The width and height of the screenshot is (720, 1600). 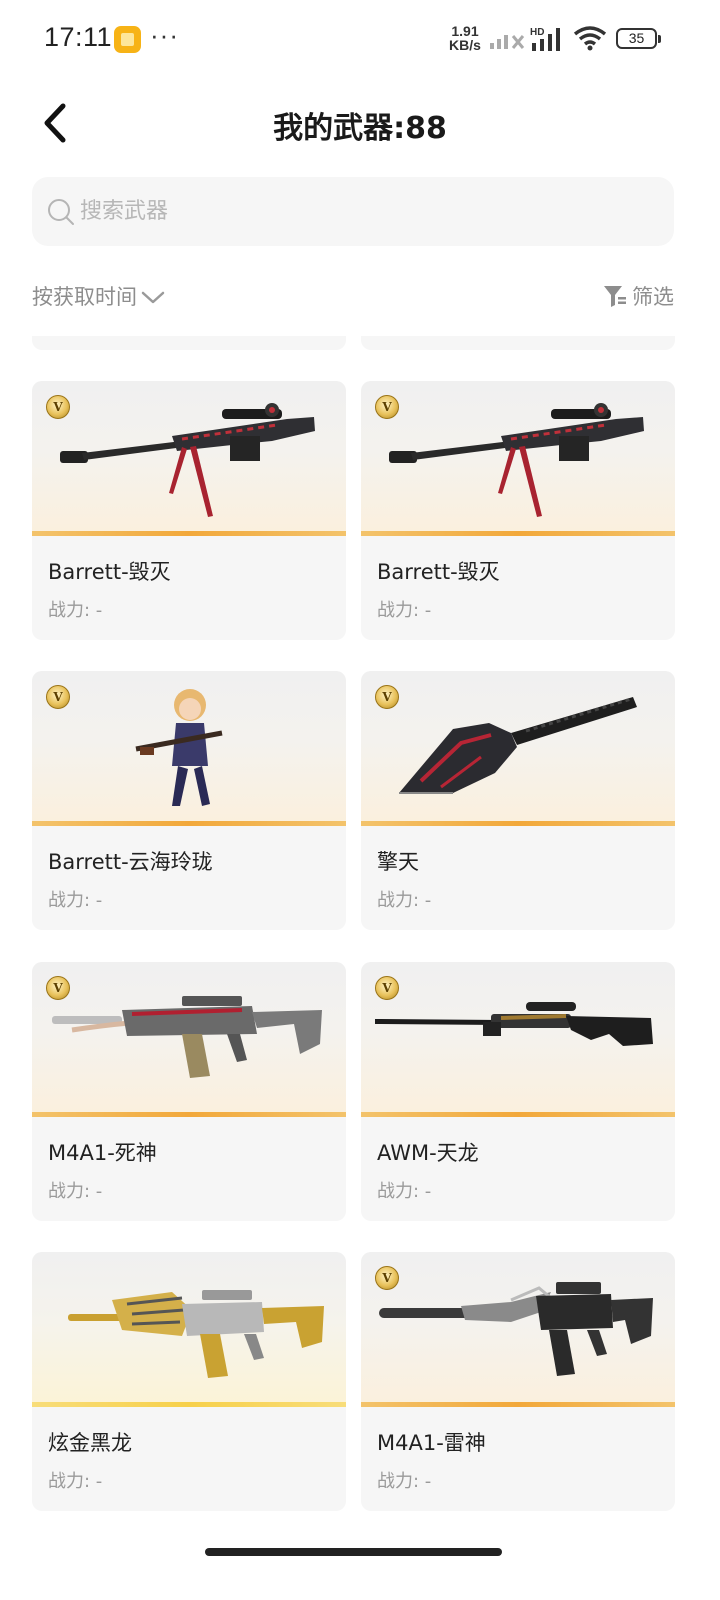 I want to click on search-box, so click(x=353, y=211).